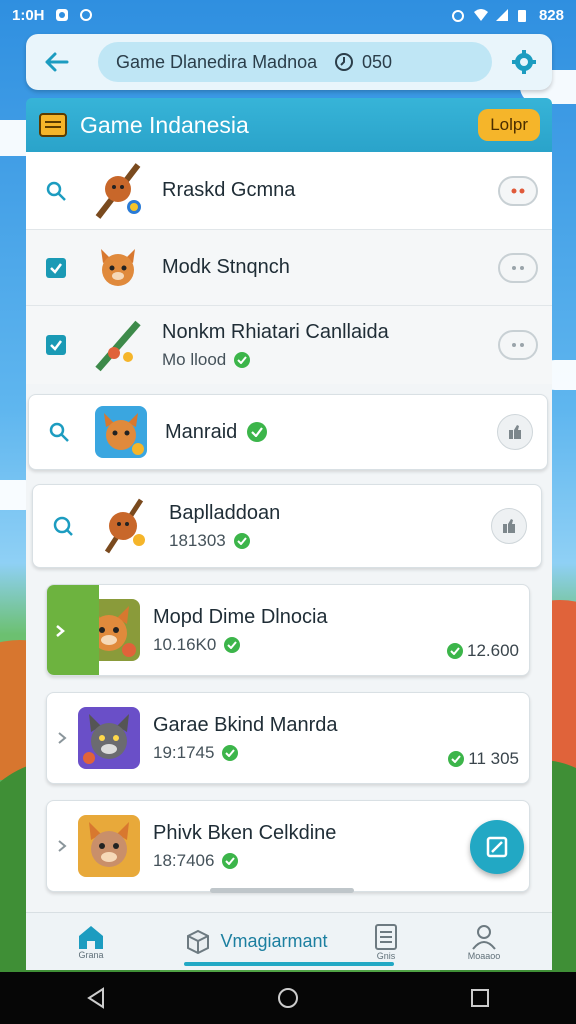  What do you see at coordinates (91, 937) in the screenshot?
I see `home-icon` at bounding box center [91, 937].